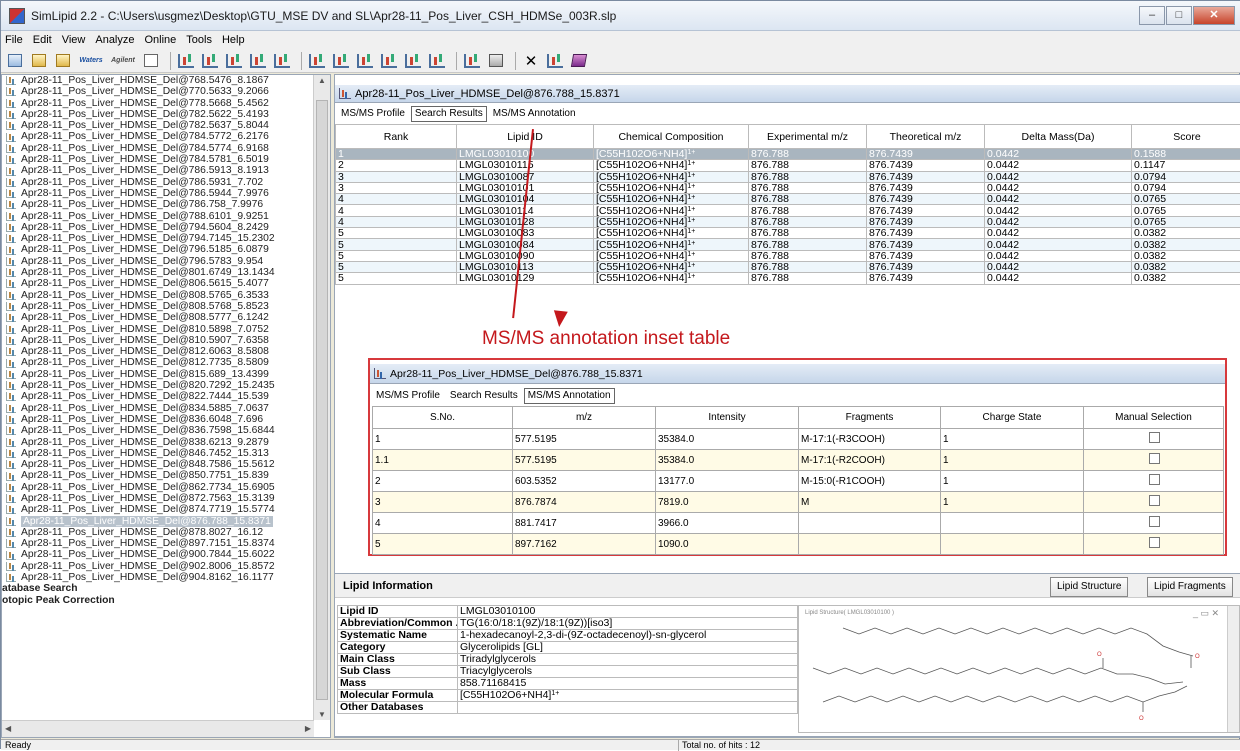 The image size is (1240, 751). Describe the element at coordinates (389, 61) in the screenshot. I see `compare-icon` at that location.